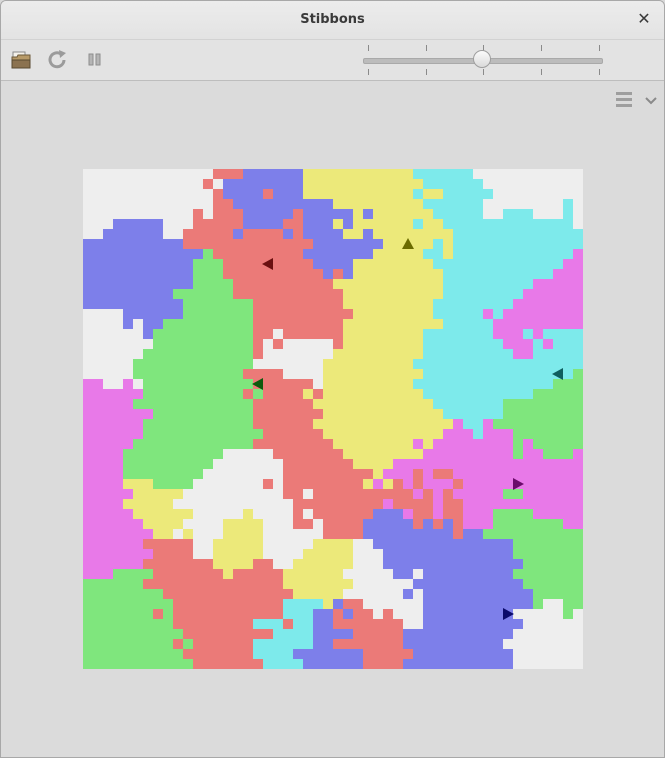  I want to click on slider-knob, so click(482, 59).